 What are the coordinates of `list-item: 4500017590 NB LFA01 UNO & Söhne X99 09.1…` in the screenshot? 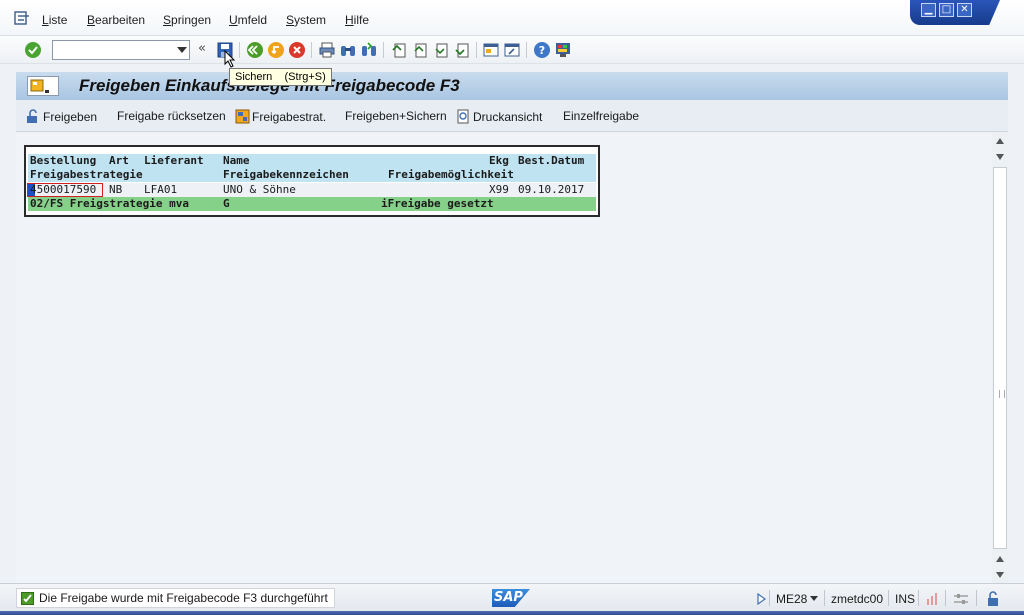 It's located at (311, 190).